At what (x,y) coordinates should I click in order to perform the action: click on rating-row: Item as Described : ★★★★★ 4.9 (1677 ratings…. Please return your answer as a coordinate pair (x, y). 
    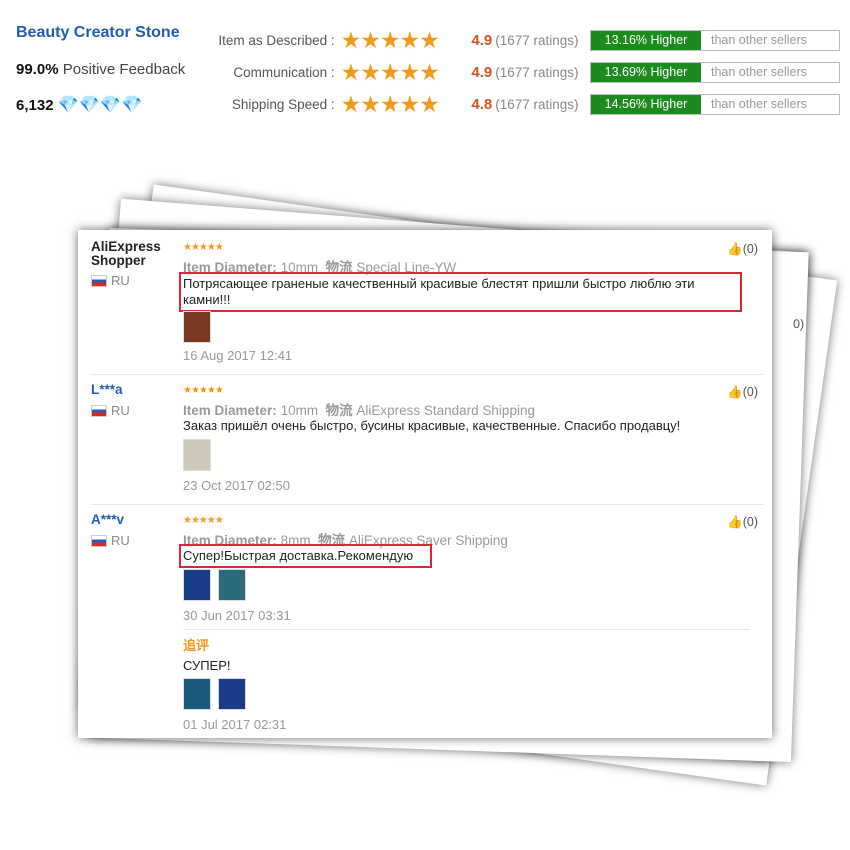
    Looking at the image, I should click on (520, 40).